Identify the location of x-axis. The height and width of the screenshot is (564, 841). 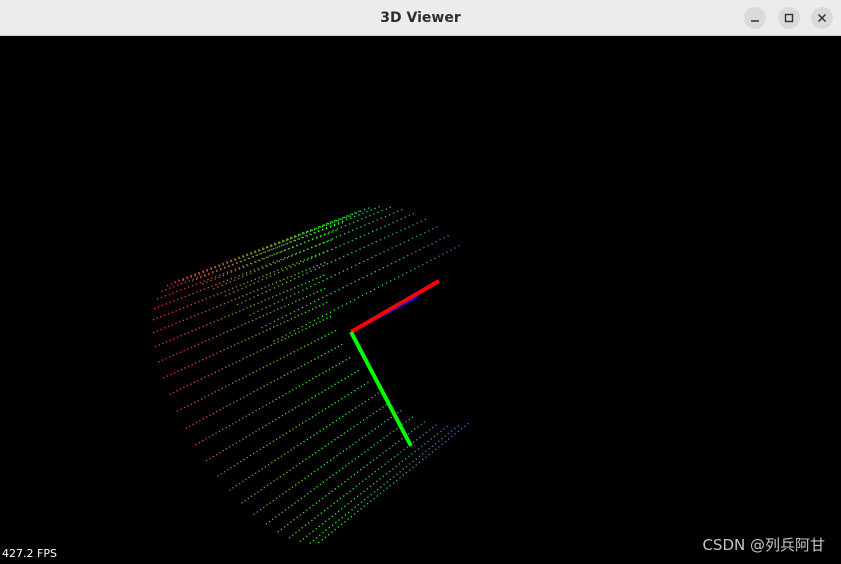
(395, 306).